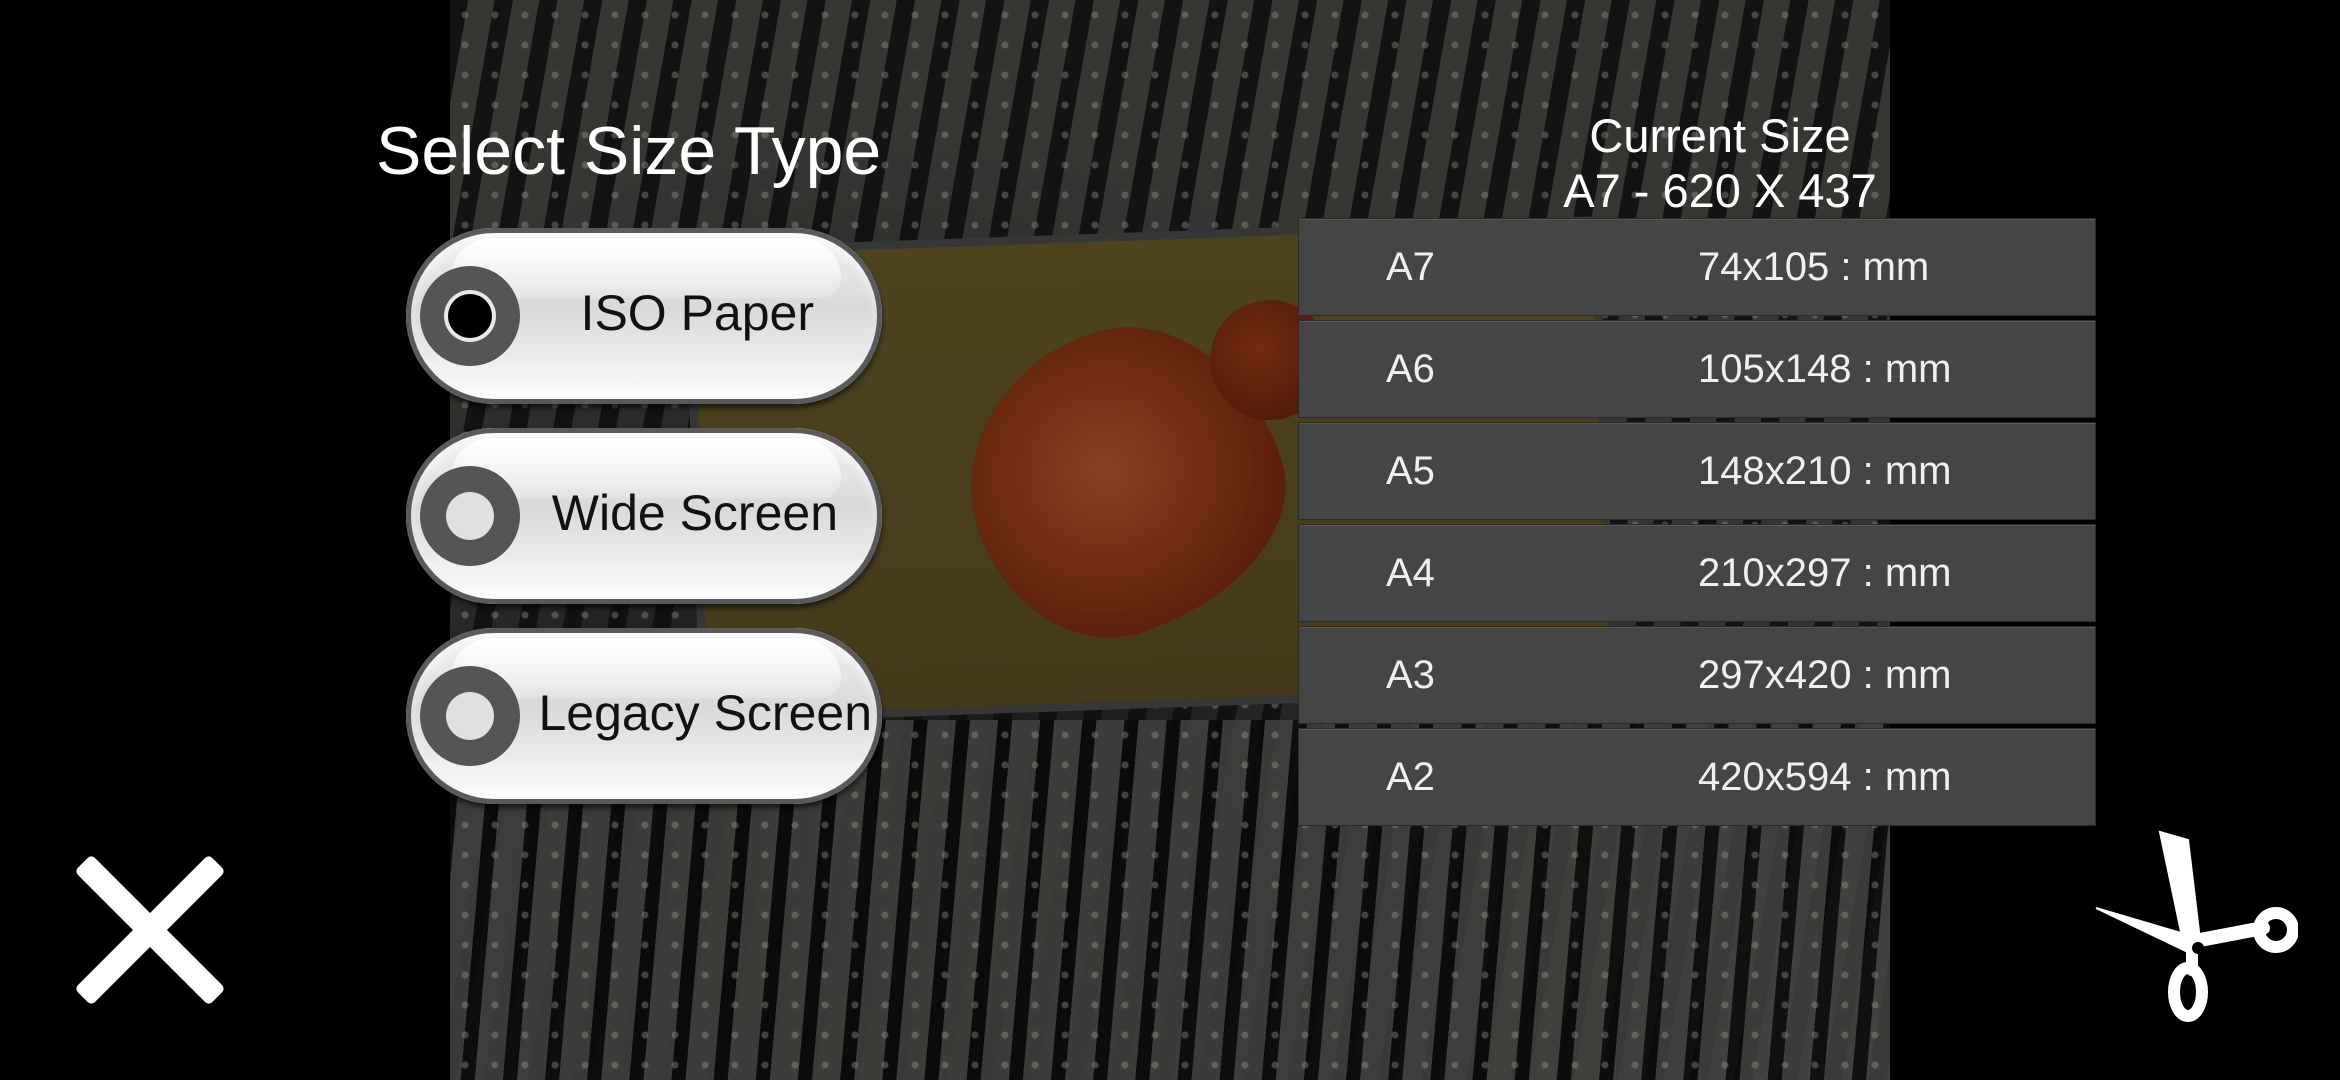 This screenshot has width=2340, height=1080. I want to click on scissors-icon, so click(2197, 926).